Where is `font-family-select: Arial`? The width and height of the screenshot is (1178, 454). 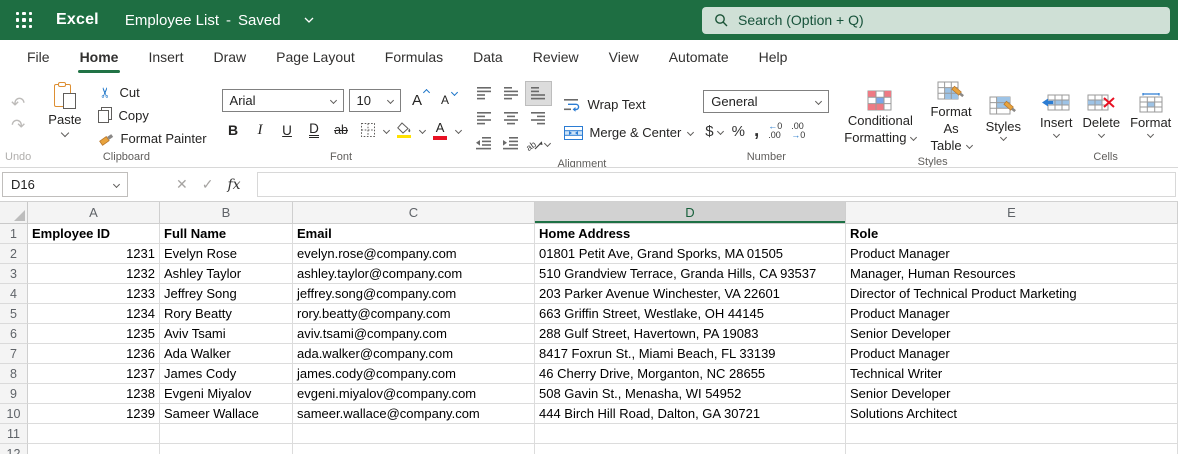 font-family-select: Arial is located at coordinates (282, 100).